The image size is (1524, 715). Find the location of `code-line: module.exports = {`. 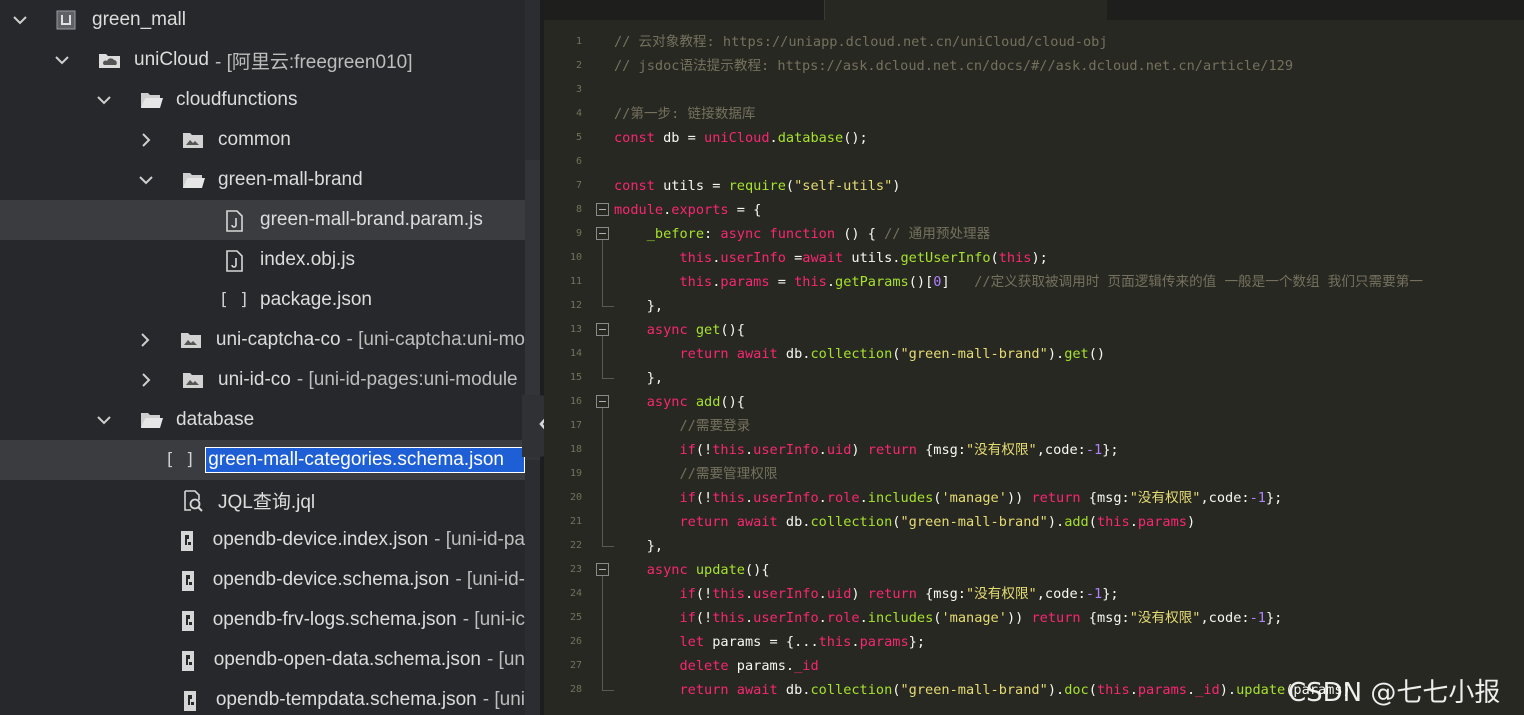

code-line: module.exports = { is located at coordinates (1069, 210).